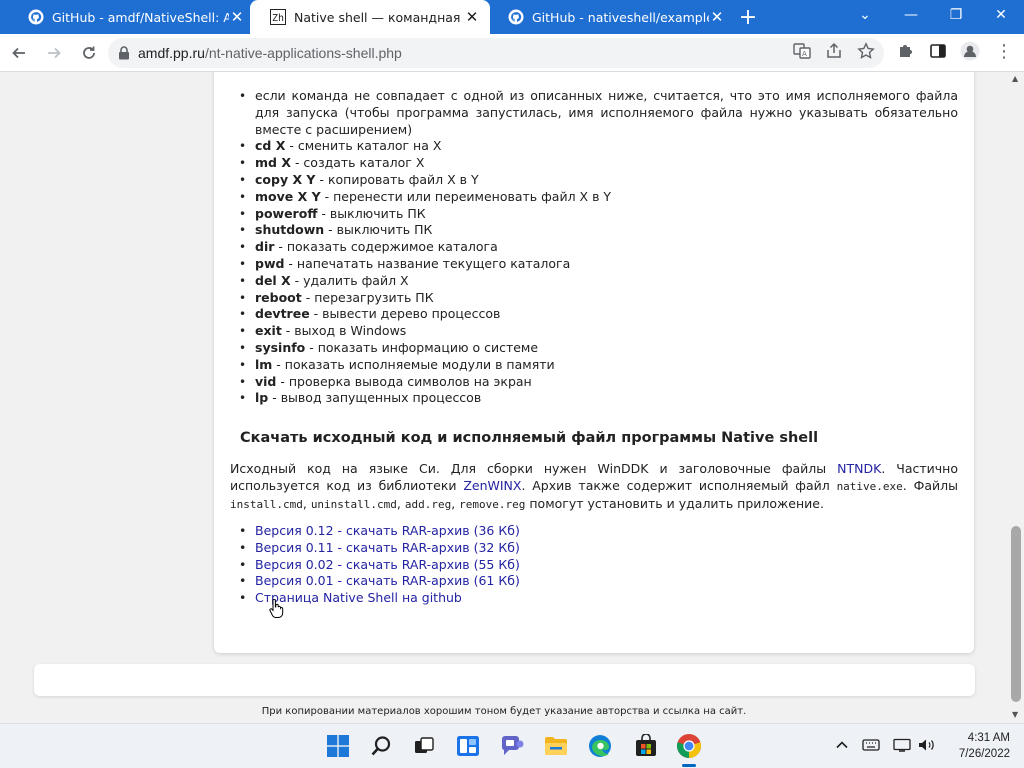 The height and width of the screenshot is (768, 1024). What do you see at coordinates (865, 15) in the screenshot?
I see `chevron-down-icon: ⌄` at bounding box center [865, 15].